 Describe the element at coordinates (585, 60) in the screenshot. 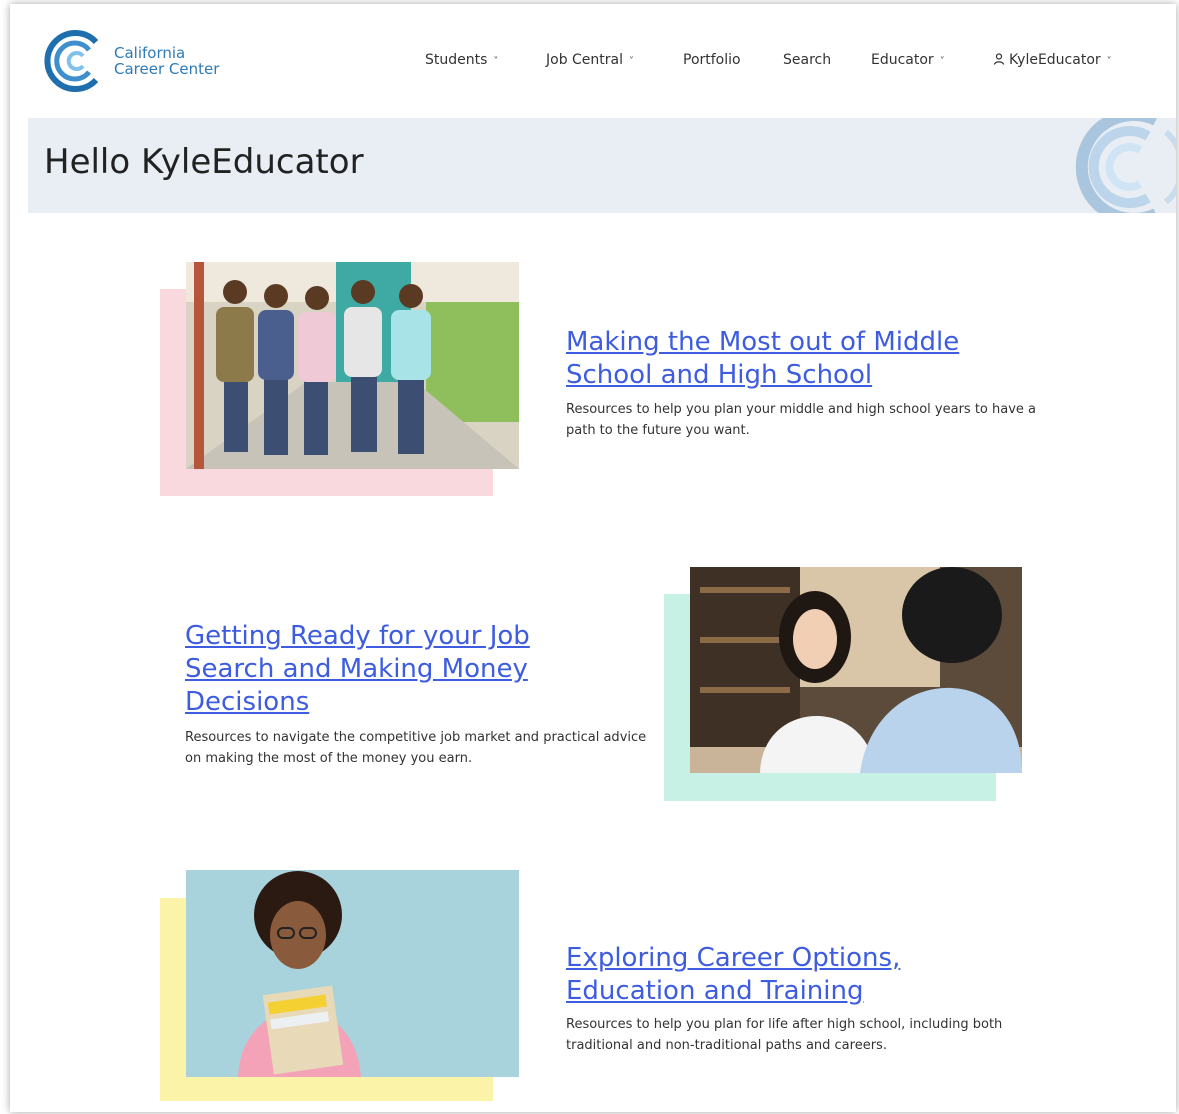

I see `nav-job-central-label: Job Central` at that location.